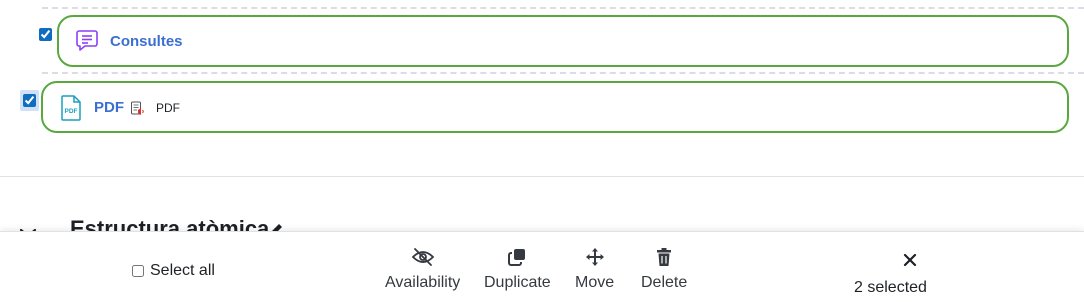 The image size is (1084, 302). Describe the element at coordinates (87, 43) in the screenshot. I see `chat-bubble-icon` at that location.